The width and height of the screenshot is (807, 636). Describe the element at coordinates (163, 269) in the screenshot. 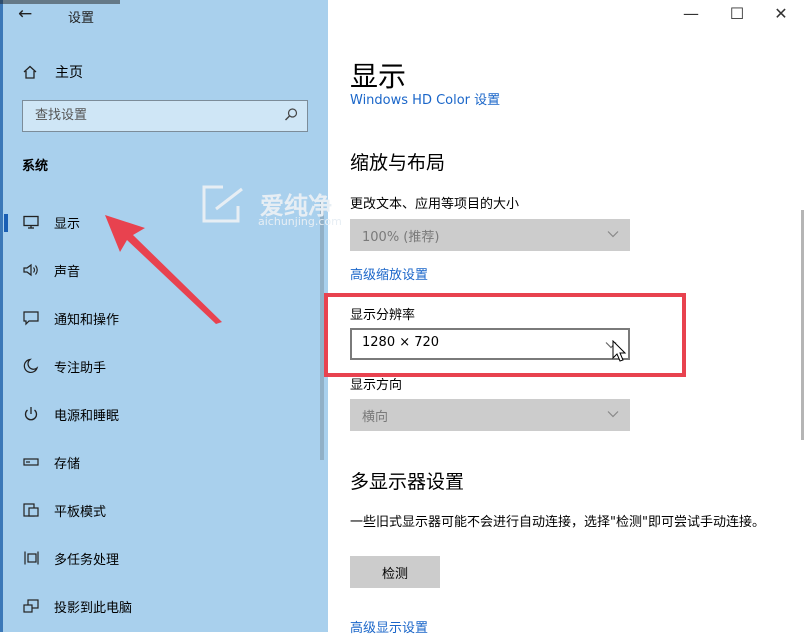

I see `red-arrow-icon` at that location.